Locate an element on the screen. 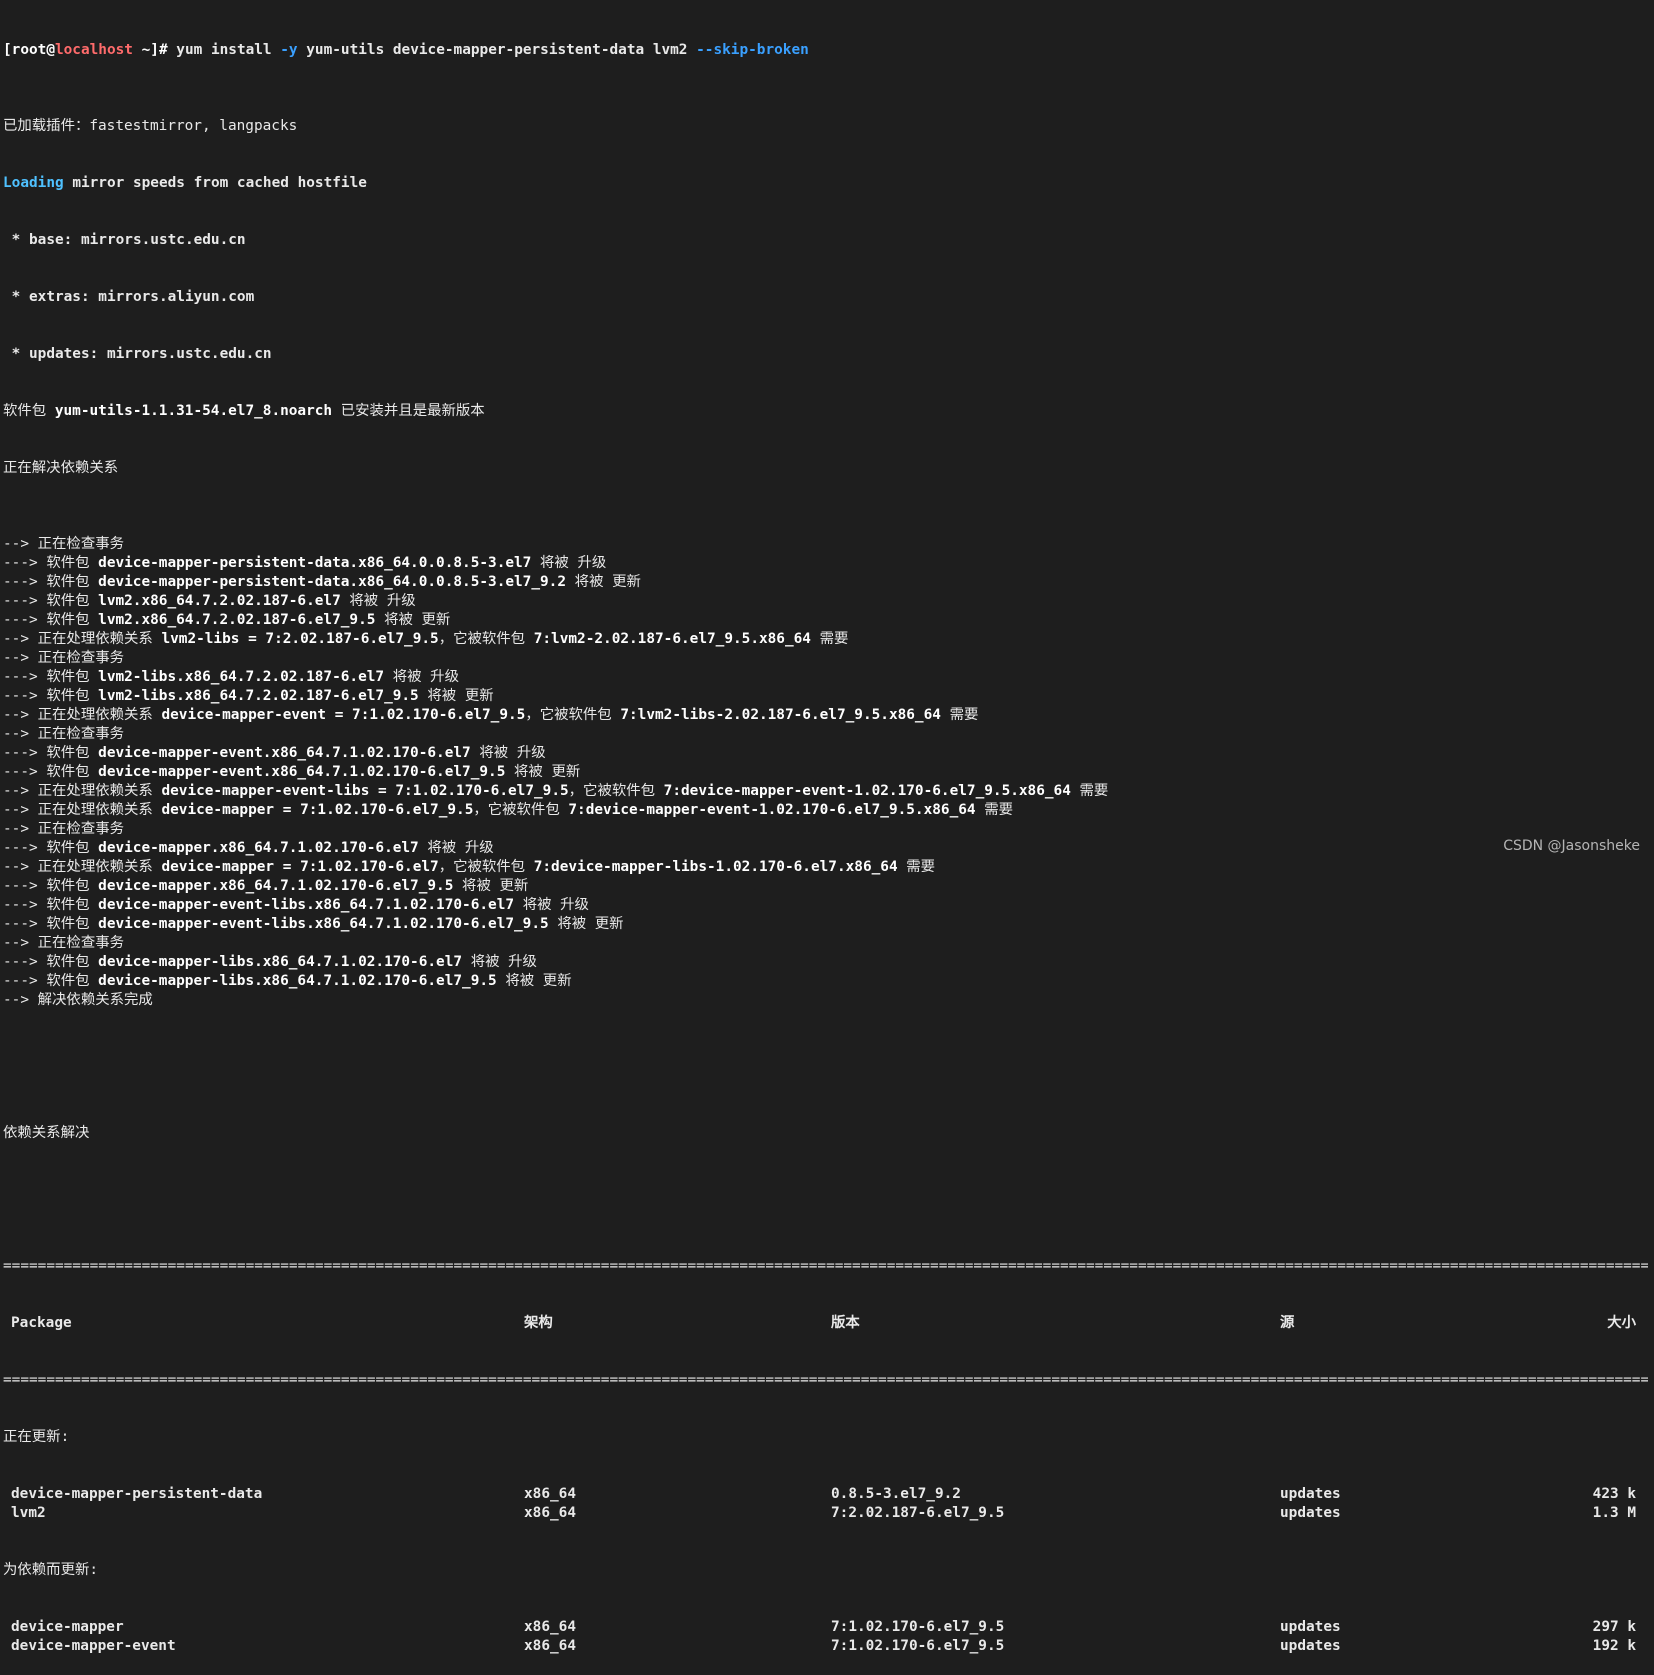 The image size is (1654, 1675). cell-package: device-mapper-persistent-data is located at coordinates (137, 1494).